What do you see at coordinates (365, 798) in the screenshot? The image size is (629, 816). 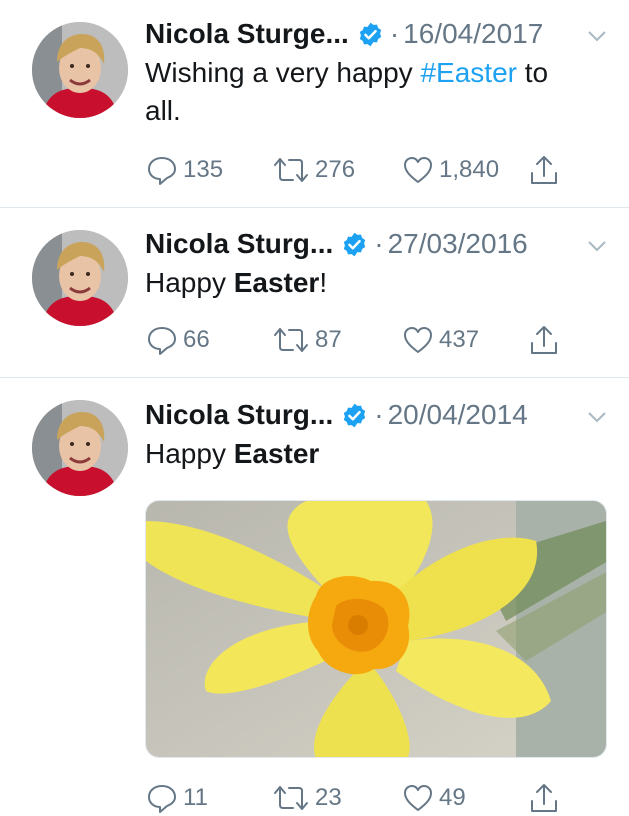 I see `tweet-actions: 11 23 49` at bounding box center [365, 798].